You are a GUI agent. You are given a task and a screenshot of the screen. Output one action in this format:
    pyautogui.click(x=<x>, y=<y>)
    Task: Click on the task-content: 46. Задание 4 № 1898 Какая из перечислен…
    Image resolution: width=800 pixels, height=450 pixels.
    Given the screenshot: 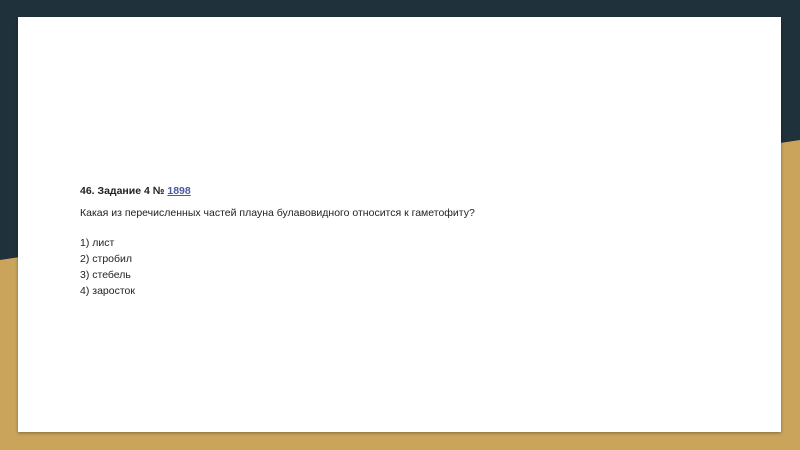 What is the action you would take?
    pyautogui.click(x=277, y=241)
    